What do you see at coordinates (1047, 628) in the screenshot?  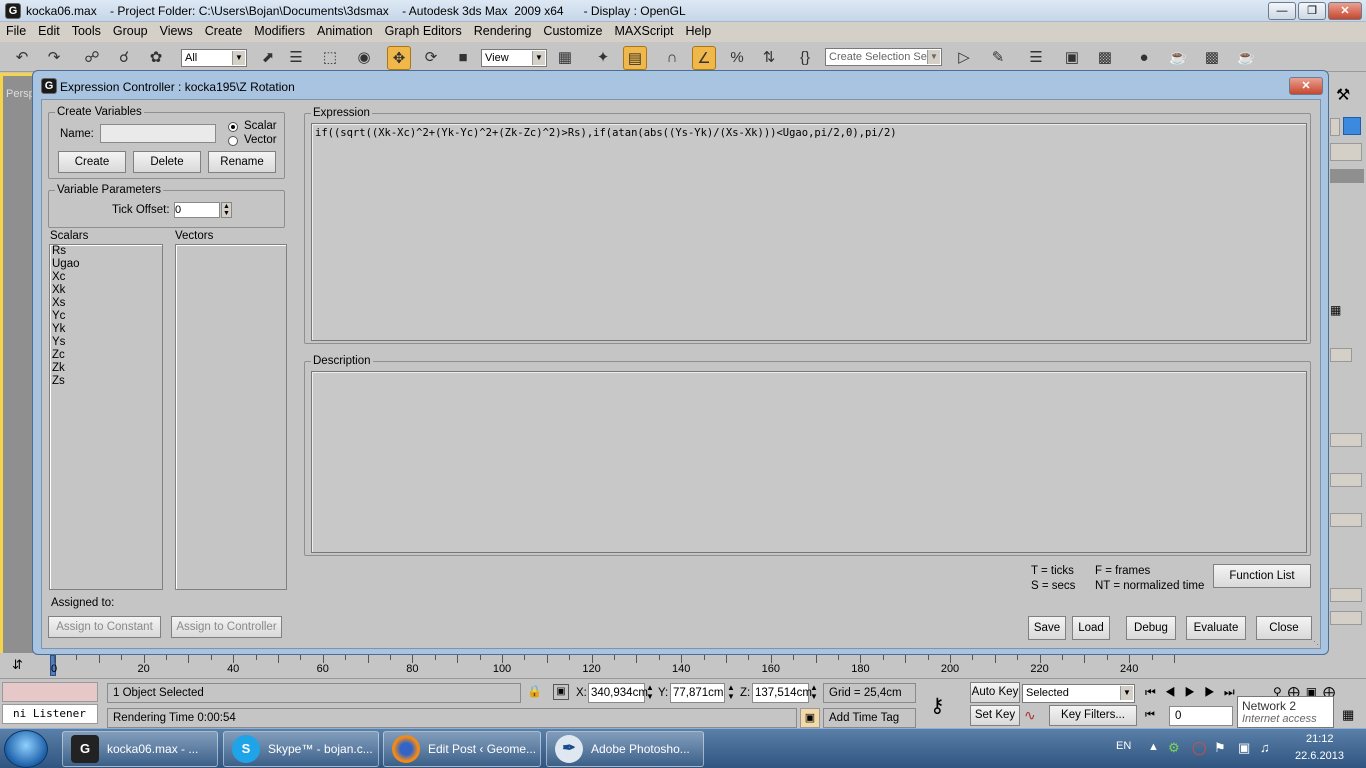 I see `save-button: Save` at bounding box center [1047, 628].